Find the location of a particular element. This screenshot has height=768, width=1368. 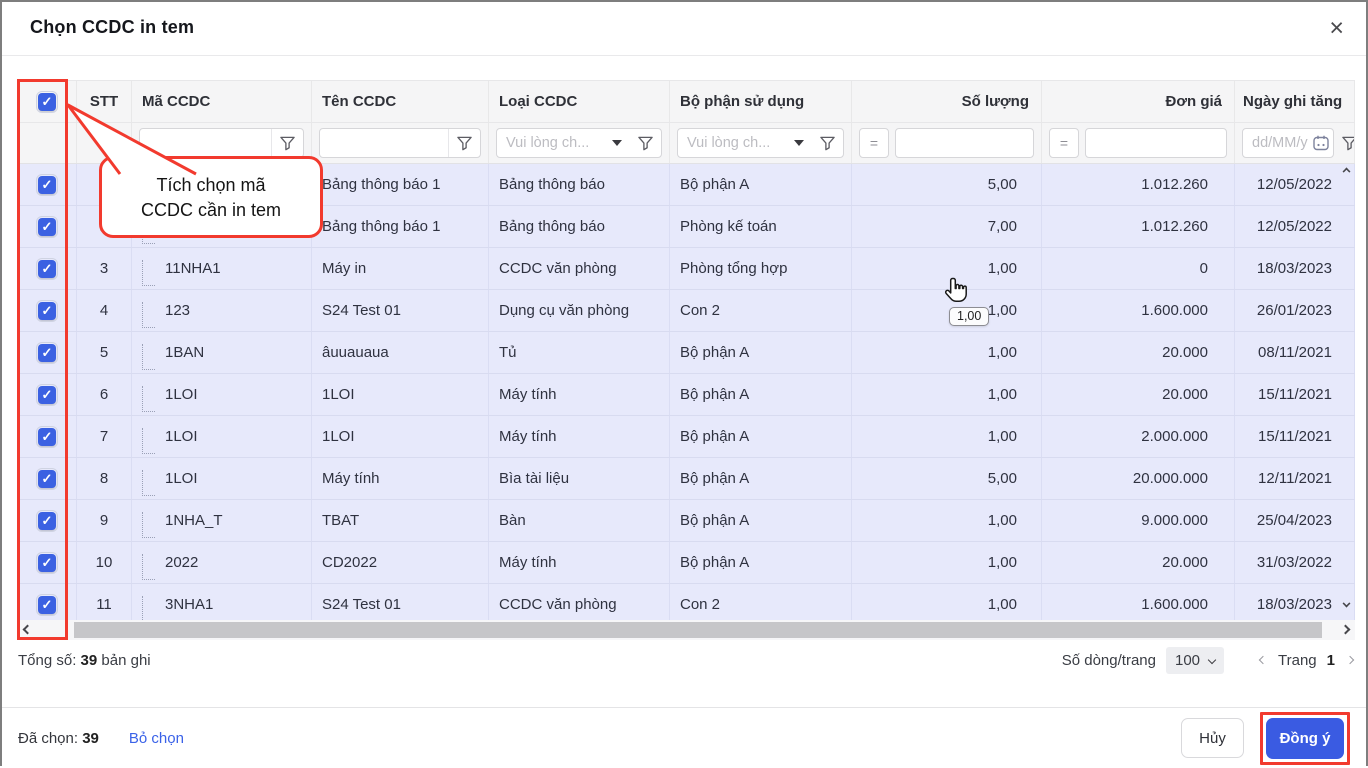

cell-don-gia: 1.600.000 is located at coordinates (1138, 602).